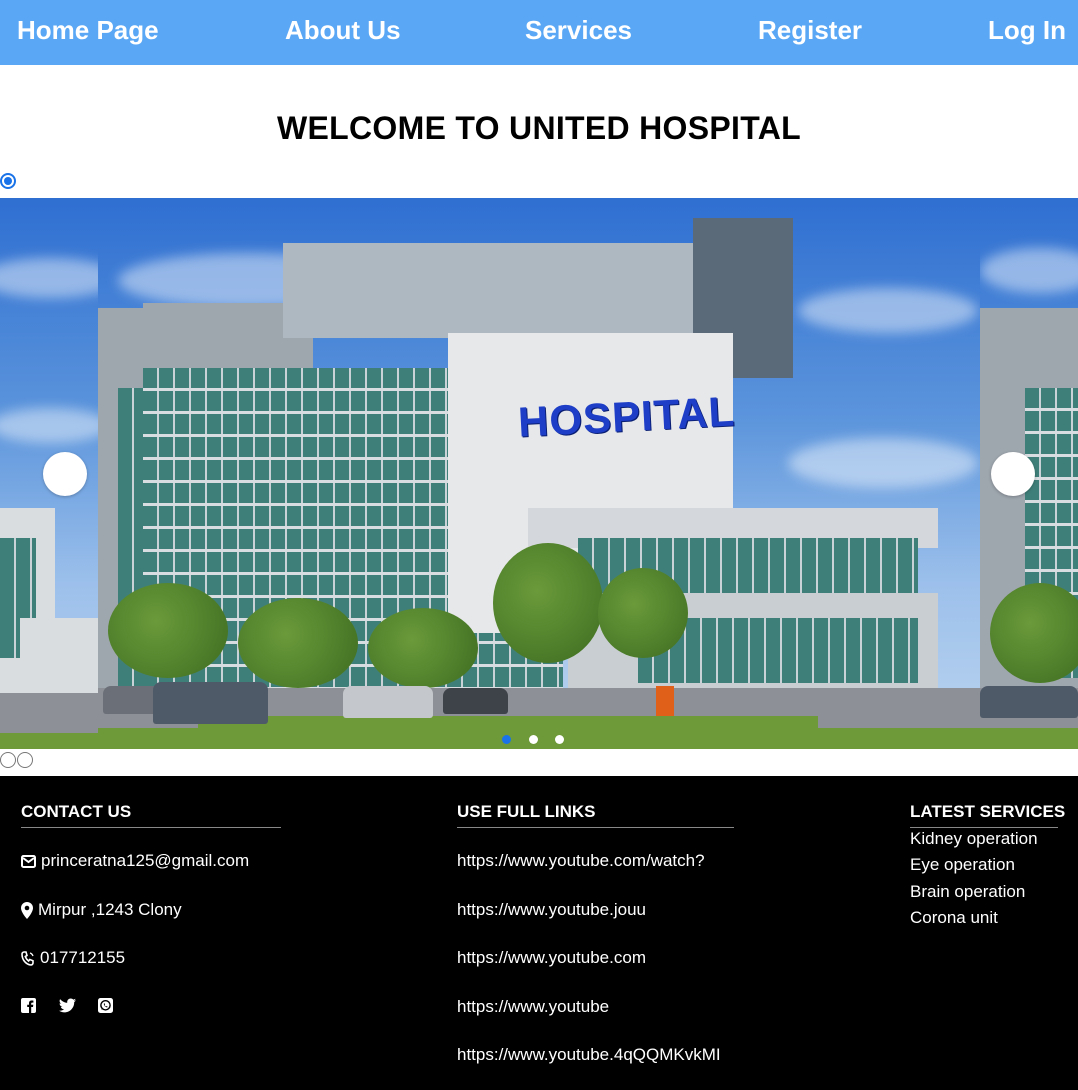  Describe the element at coordinates (65, 474) in the screenshot. I see `slider-prev-button` at that location.